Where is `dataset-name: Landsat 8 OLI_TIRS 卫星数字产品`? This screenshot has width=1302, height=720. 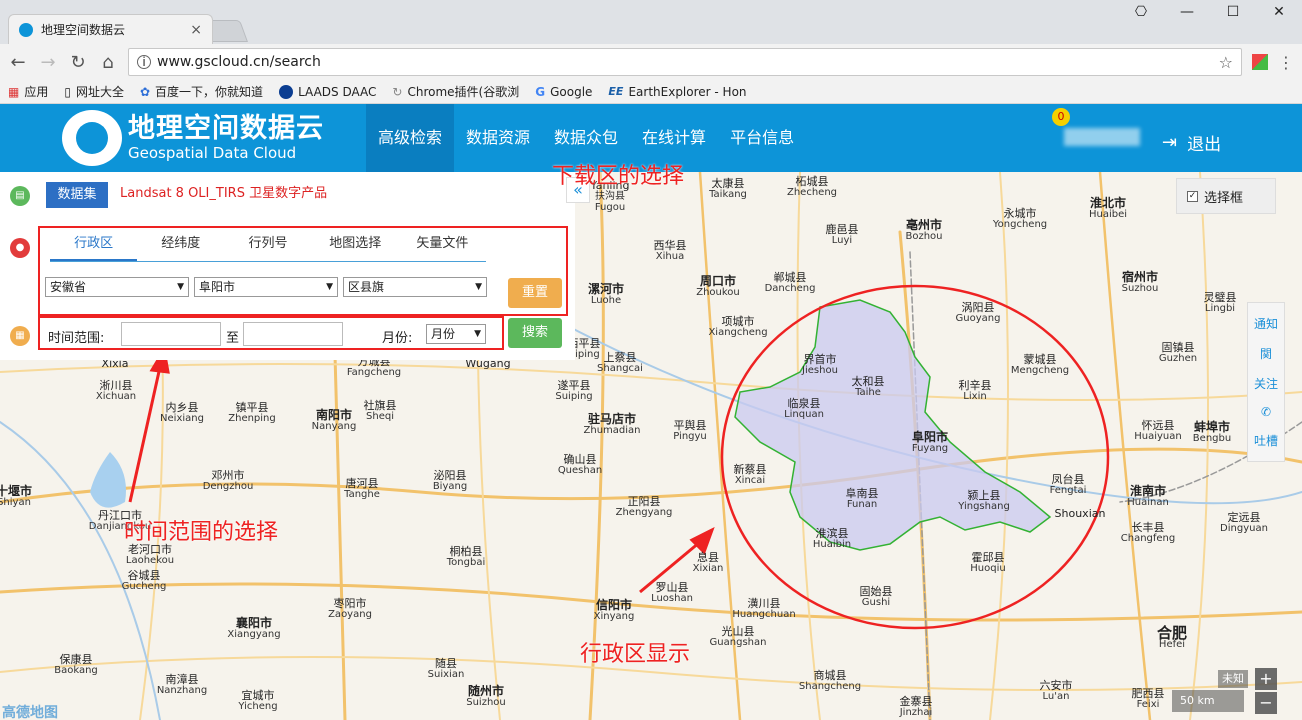 dataset-name: Landsat 8 OLI_TIRS 卫星数字产品 is located at coordinates (224, 193).